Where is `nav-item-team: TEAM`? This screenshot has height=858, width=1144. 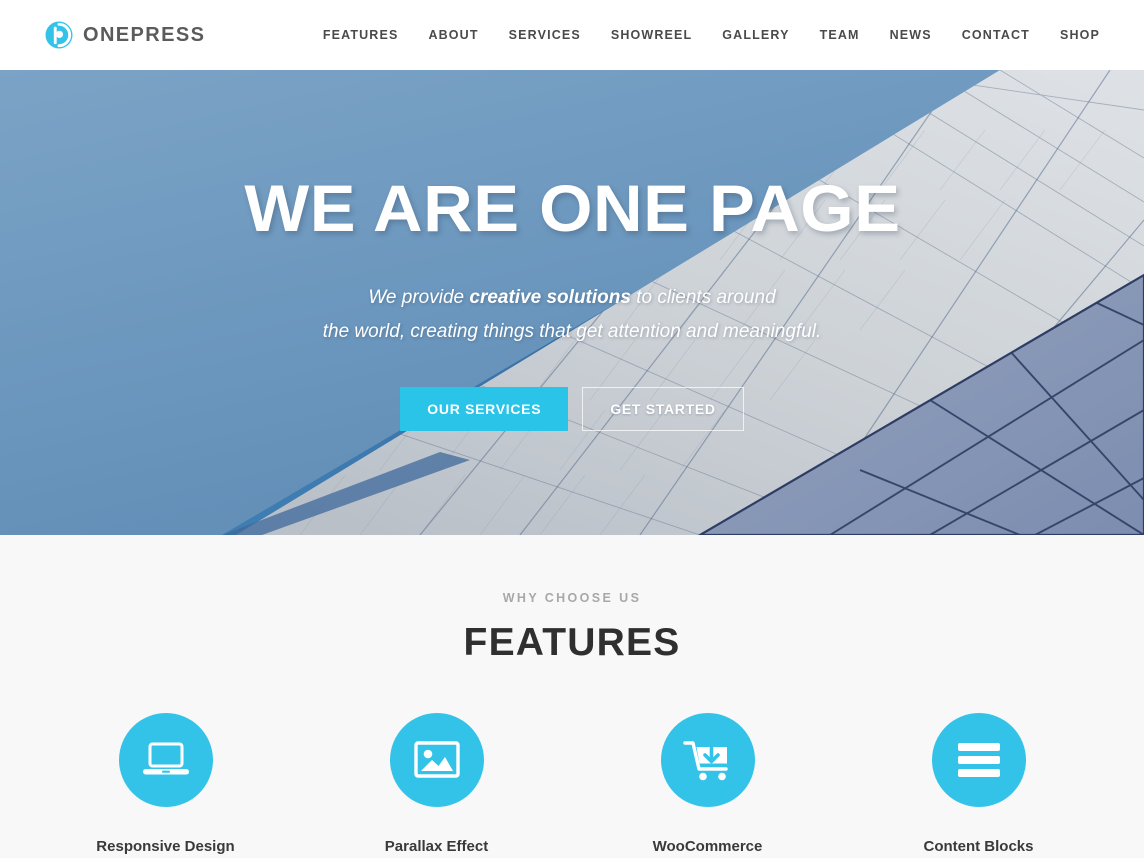
nav-item-team: TEAM is located at coordinates (840, 35).